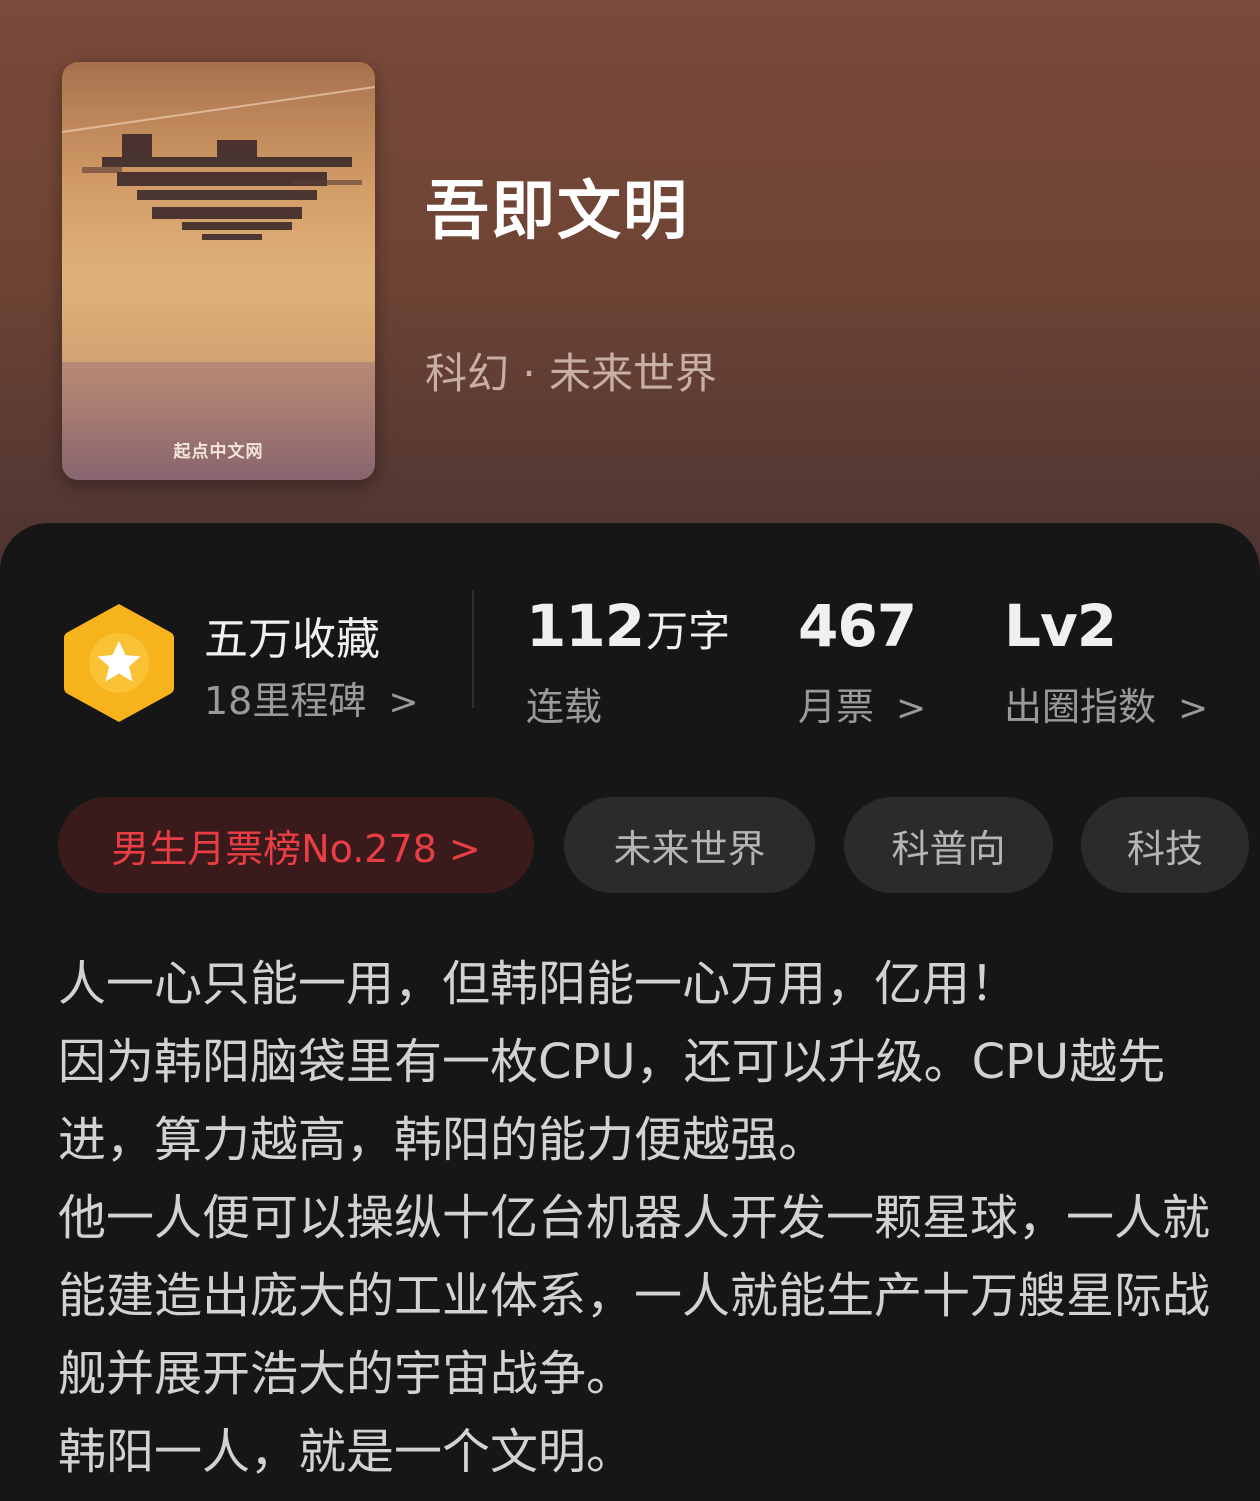 This screenshot has height=1501, width=1260. Describe the element at coordinates (571, 370) in the screenshot. I see `book-genre: 科幻 · 未来世界` at that location.